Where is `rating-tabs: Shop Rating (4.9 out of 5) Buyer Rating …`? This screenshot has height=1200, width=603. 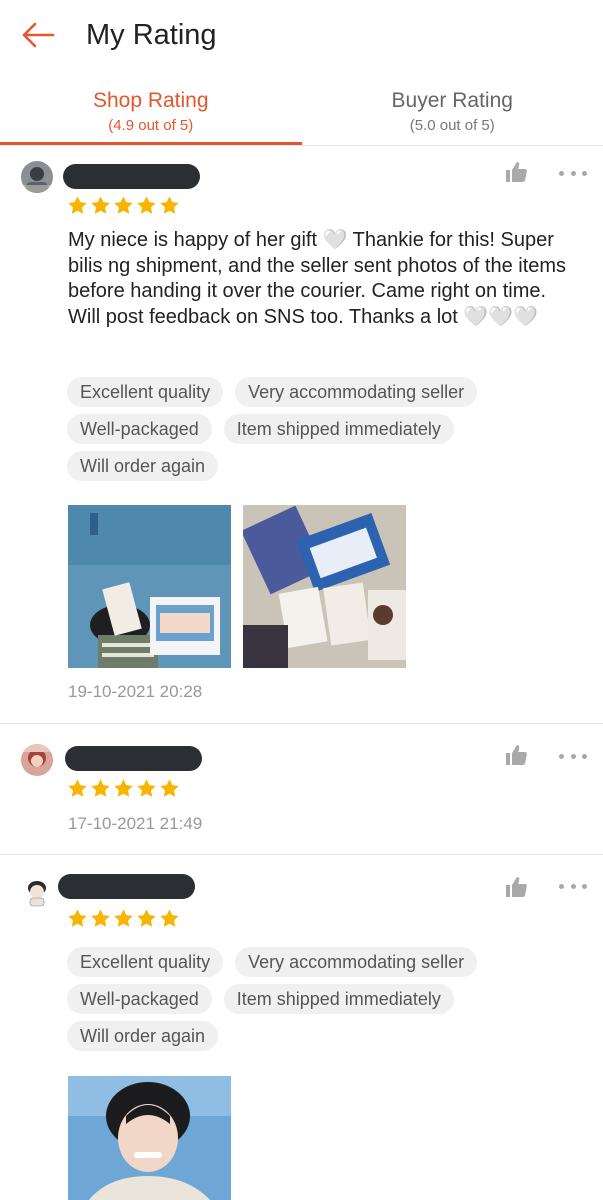
rating-tabs: Shop Rating (4.9 out of 5) Buyer Rating … is located at coordinates (301, 108).